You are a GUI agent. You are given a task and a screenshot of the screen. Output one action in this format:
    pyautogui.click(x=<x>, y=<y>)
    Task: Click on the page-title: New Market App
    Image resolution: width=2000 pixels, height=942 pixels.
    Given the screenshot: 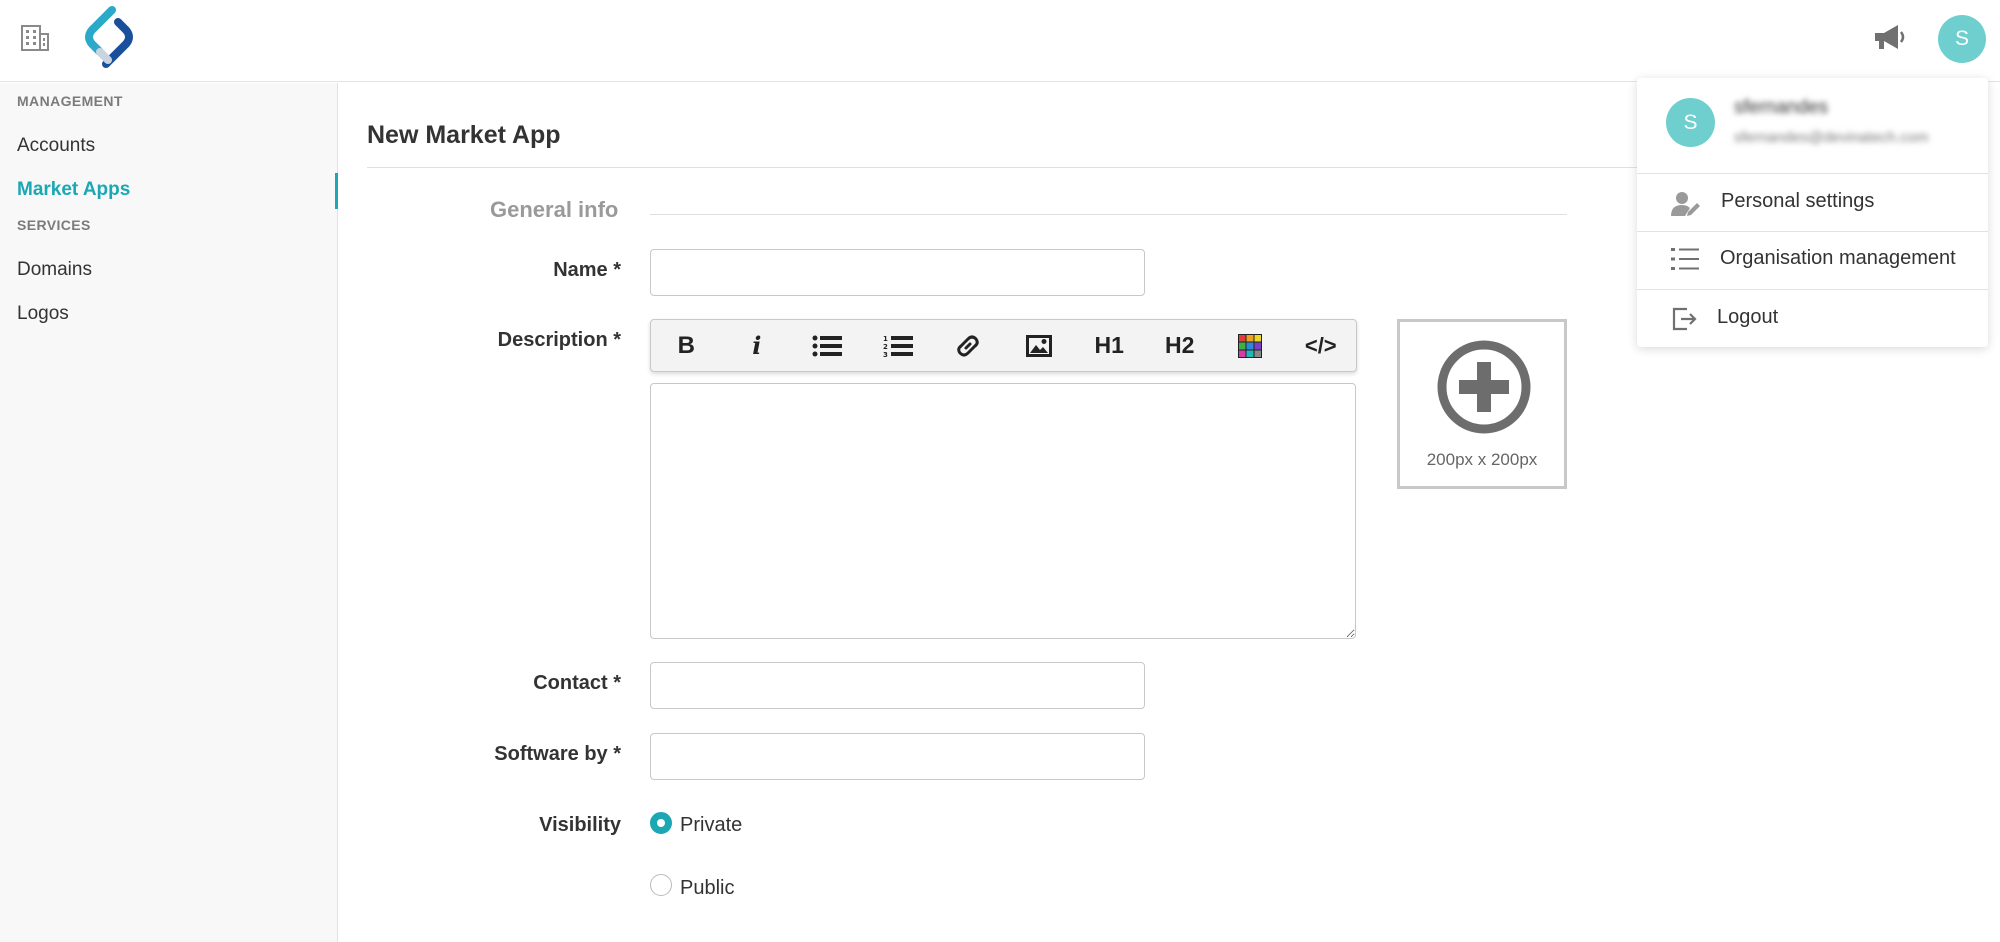 What is the action you would take?
    pyautogui.click(x=464, y=135)
    